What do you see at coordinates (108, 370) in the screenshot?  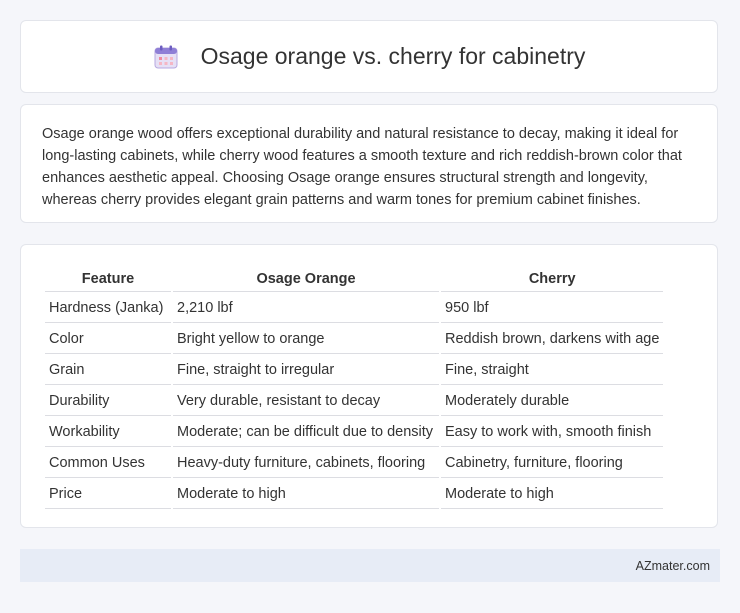 I see `feature-cell: Grain` at bounding box center [108, 370].